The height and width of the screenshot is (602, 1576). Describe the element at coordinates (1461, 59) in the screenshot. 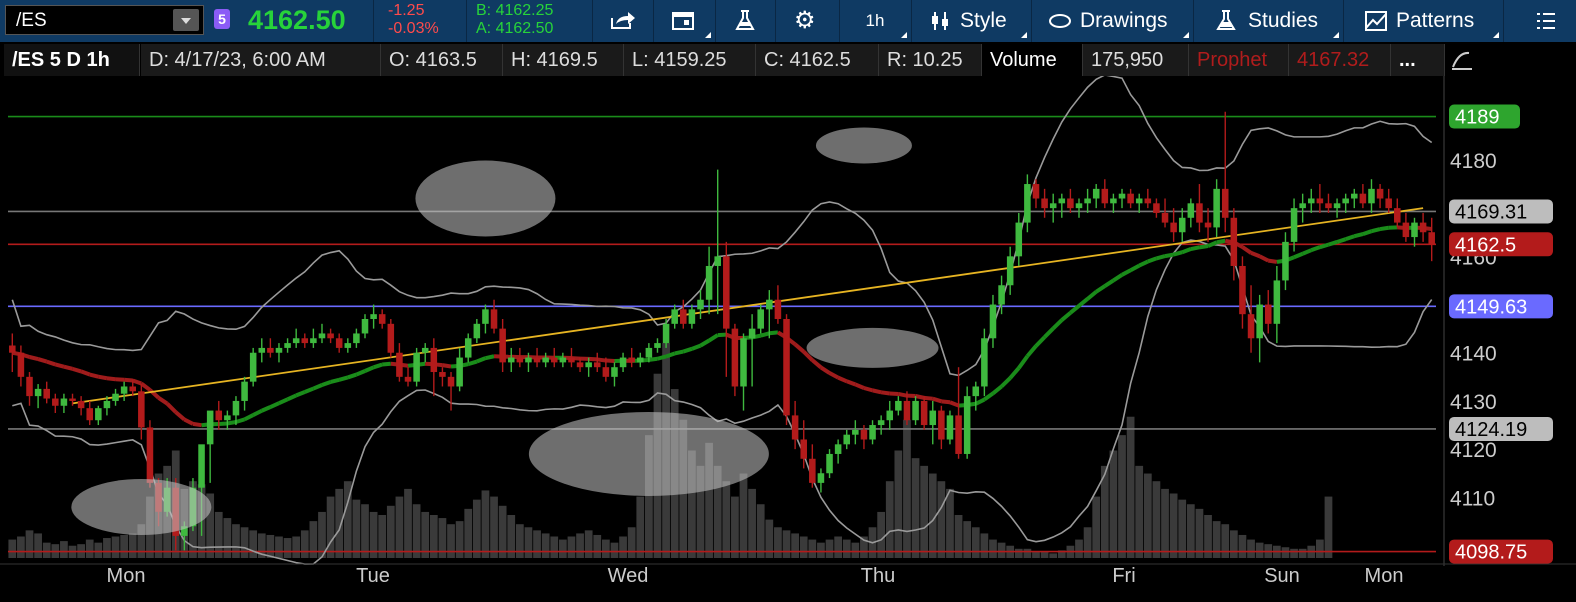

I see `drawing-tool-button` at that location.